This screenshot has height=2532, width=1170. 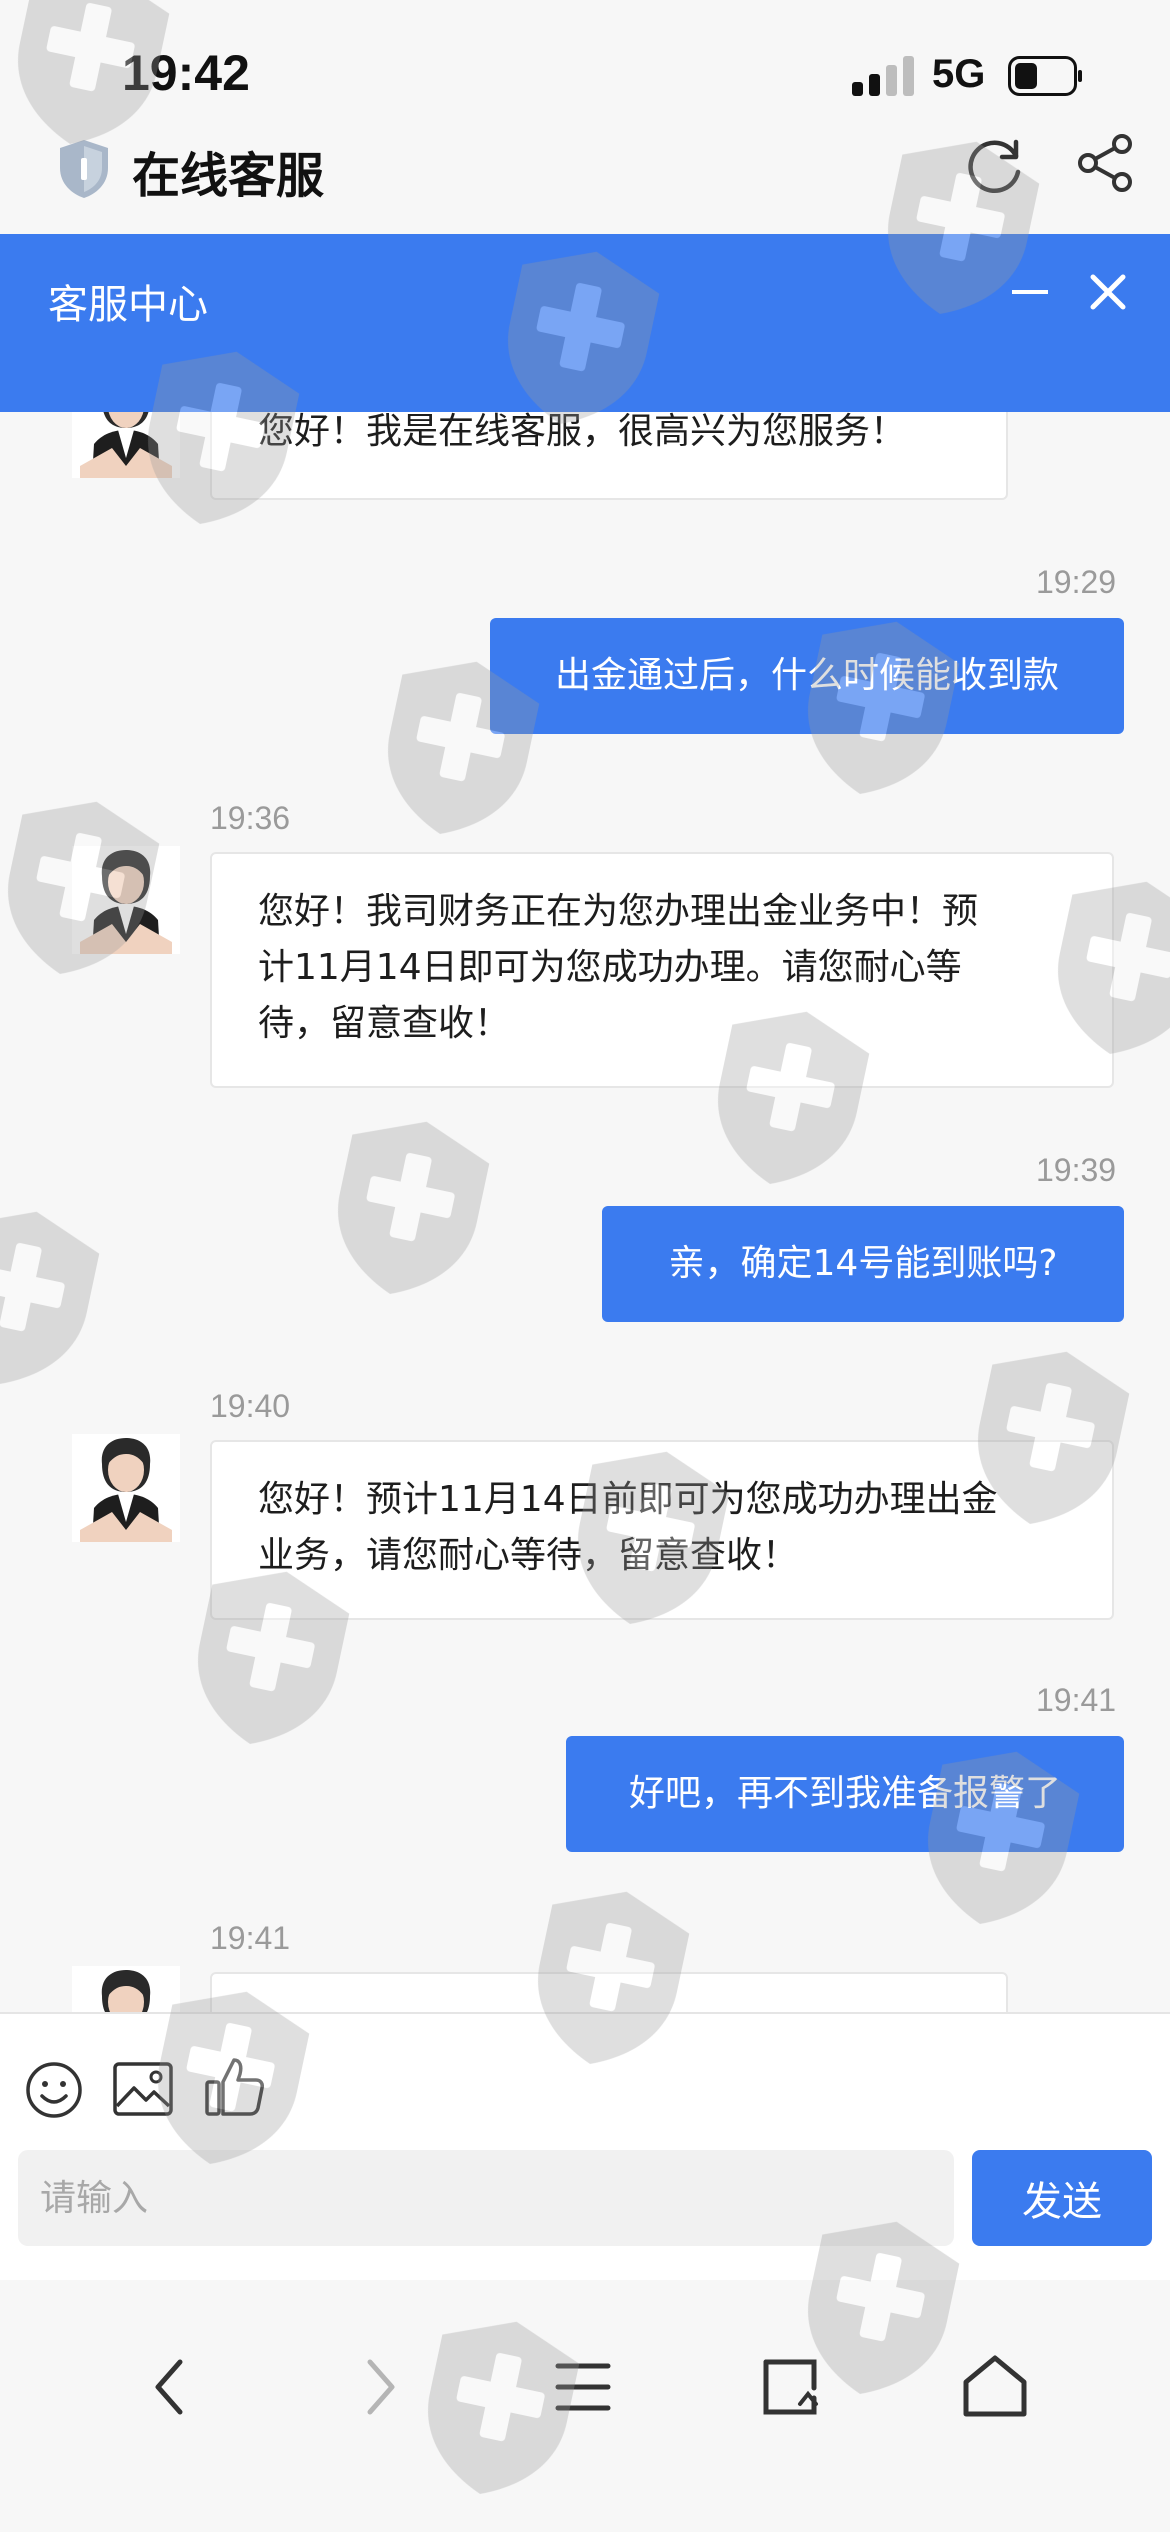 I want to click on thumbs-up-icon, so click(x=234, y=2086).